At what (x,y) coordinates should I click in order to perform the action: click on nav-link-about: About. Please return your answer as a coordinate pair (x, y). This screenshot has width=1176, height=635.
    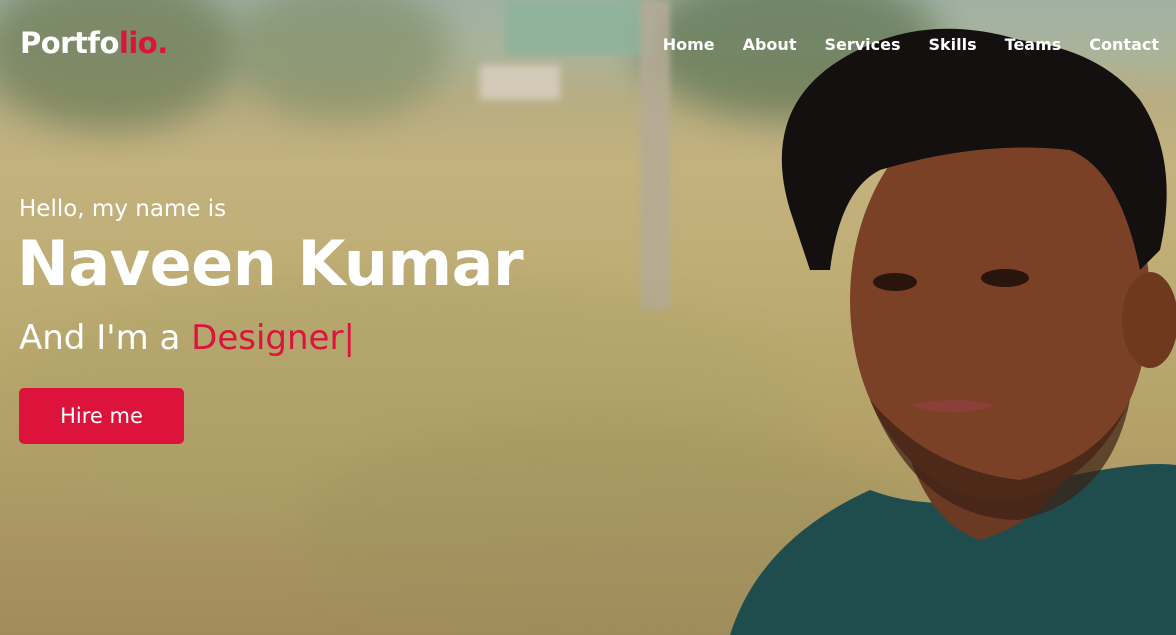
    Looking at the image, I should click on (770, 44).